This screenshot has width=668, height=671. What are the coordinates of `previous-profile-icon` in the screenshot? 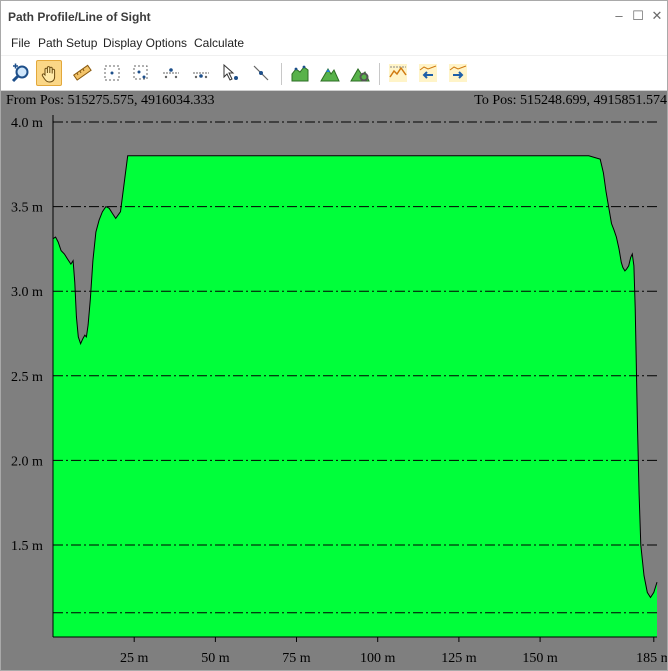 It's located at (428, 73).